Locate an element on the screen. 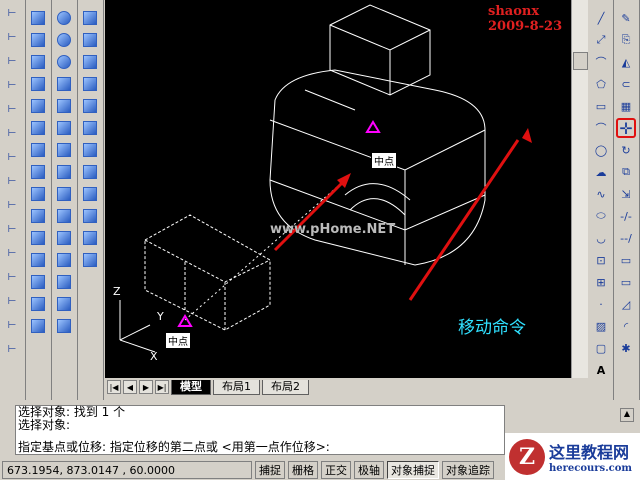  explode-icon: ✱ is located at coordinates (626, 348).